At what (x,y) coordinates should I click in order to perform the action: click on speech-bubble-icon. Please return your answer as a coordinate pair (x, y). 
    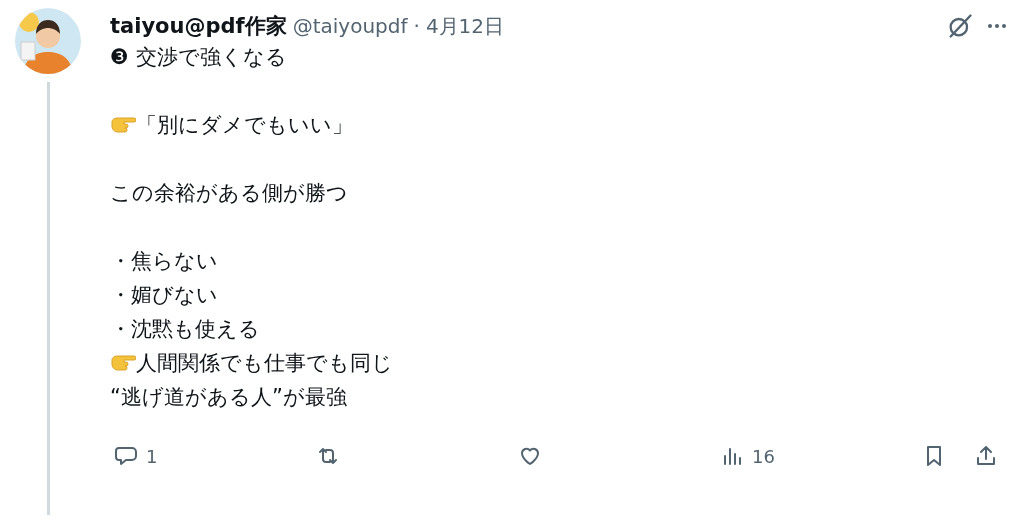
    Looking at the image, I should click on (126, 456).